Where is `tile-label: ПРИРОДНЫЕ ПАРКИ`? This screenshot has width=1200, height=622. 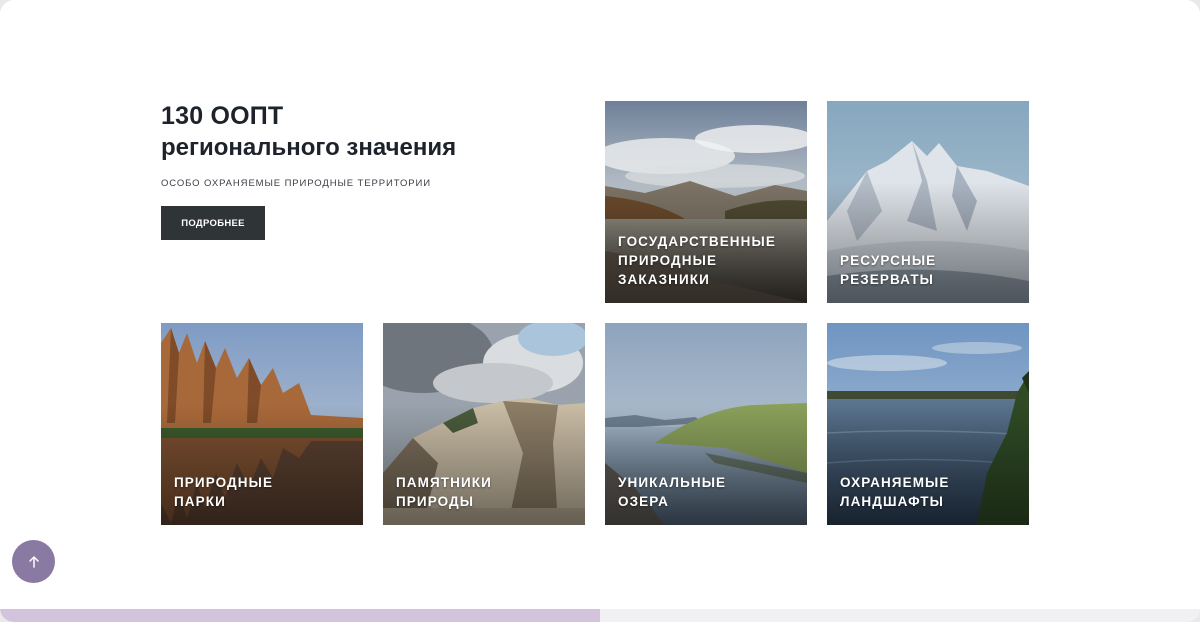 tile-label: ПРИРОДНЫЕ ПАРКИ is located at coordinates (224, 492).